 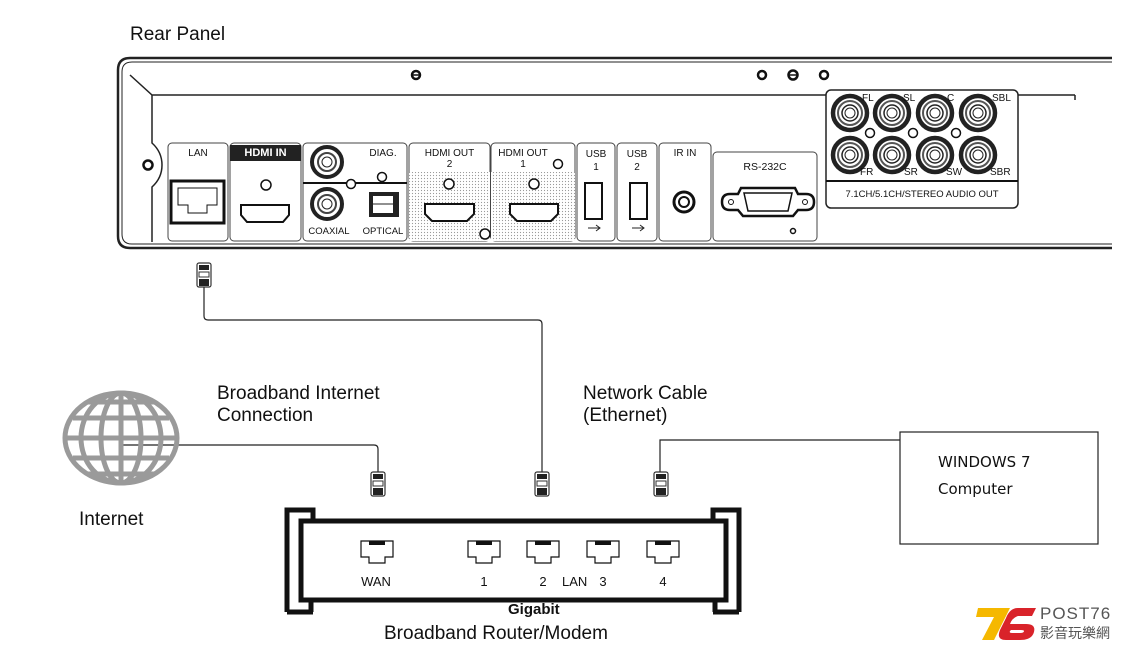 I want to click on router-lan-port-label: 3, so click(x=603, y=581).